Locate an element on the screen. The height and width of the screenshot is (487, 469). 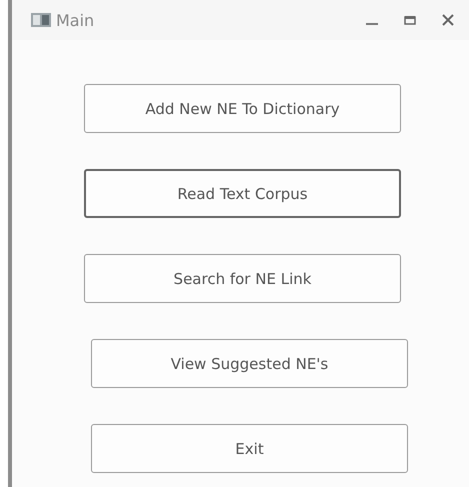
menu-button: Read Text Corpus is located at coordinates (242, 193).